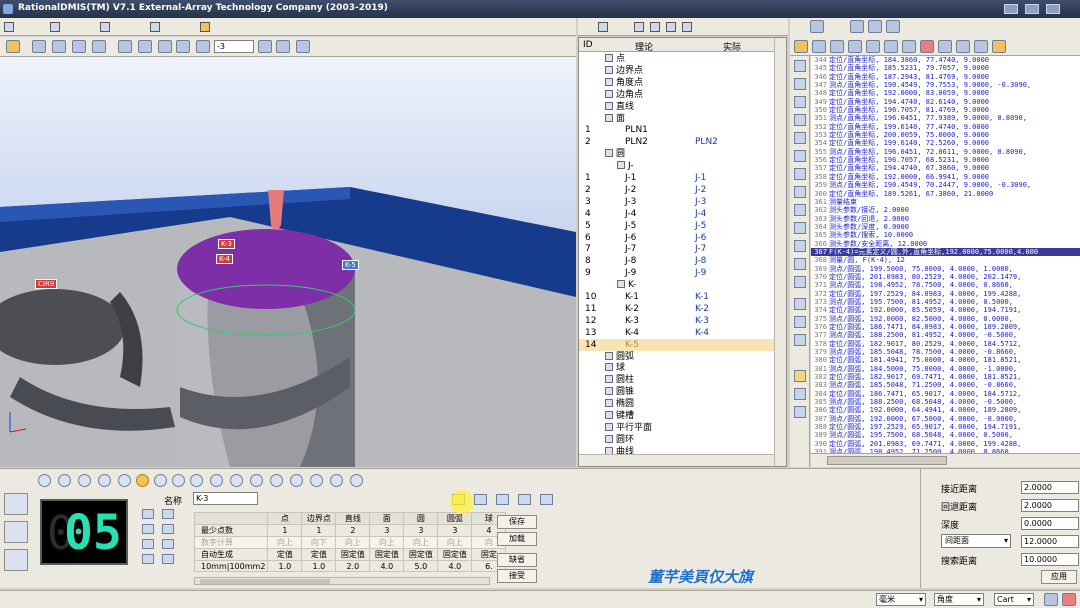 This screenshot has width=1080, height=608. I want to click on program-line: 363 测头参数/回退, 2.0000, so click(945, 219).